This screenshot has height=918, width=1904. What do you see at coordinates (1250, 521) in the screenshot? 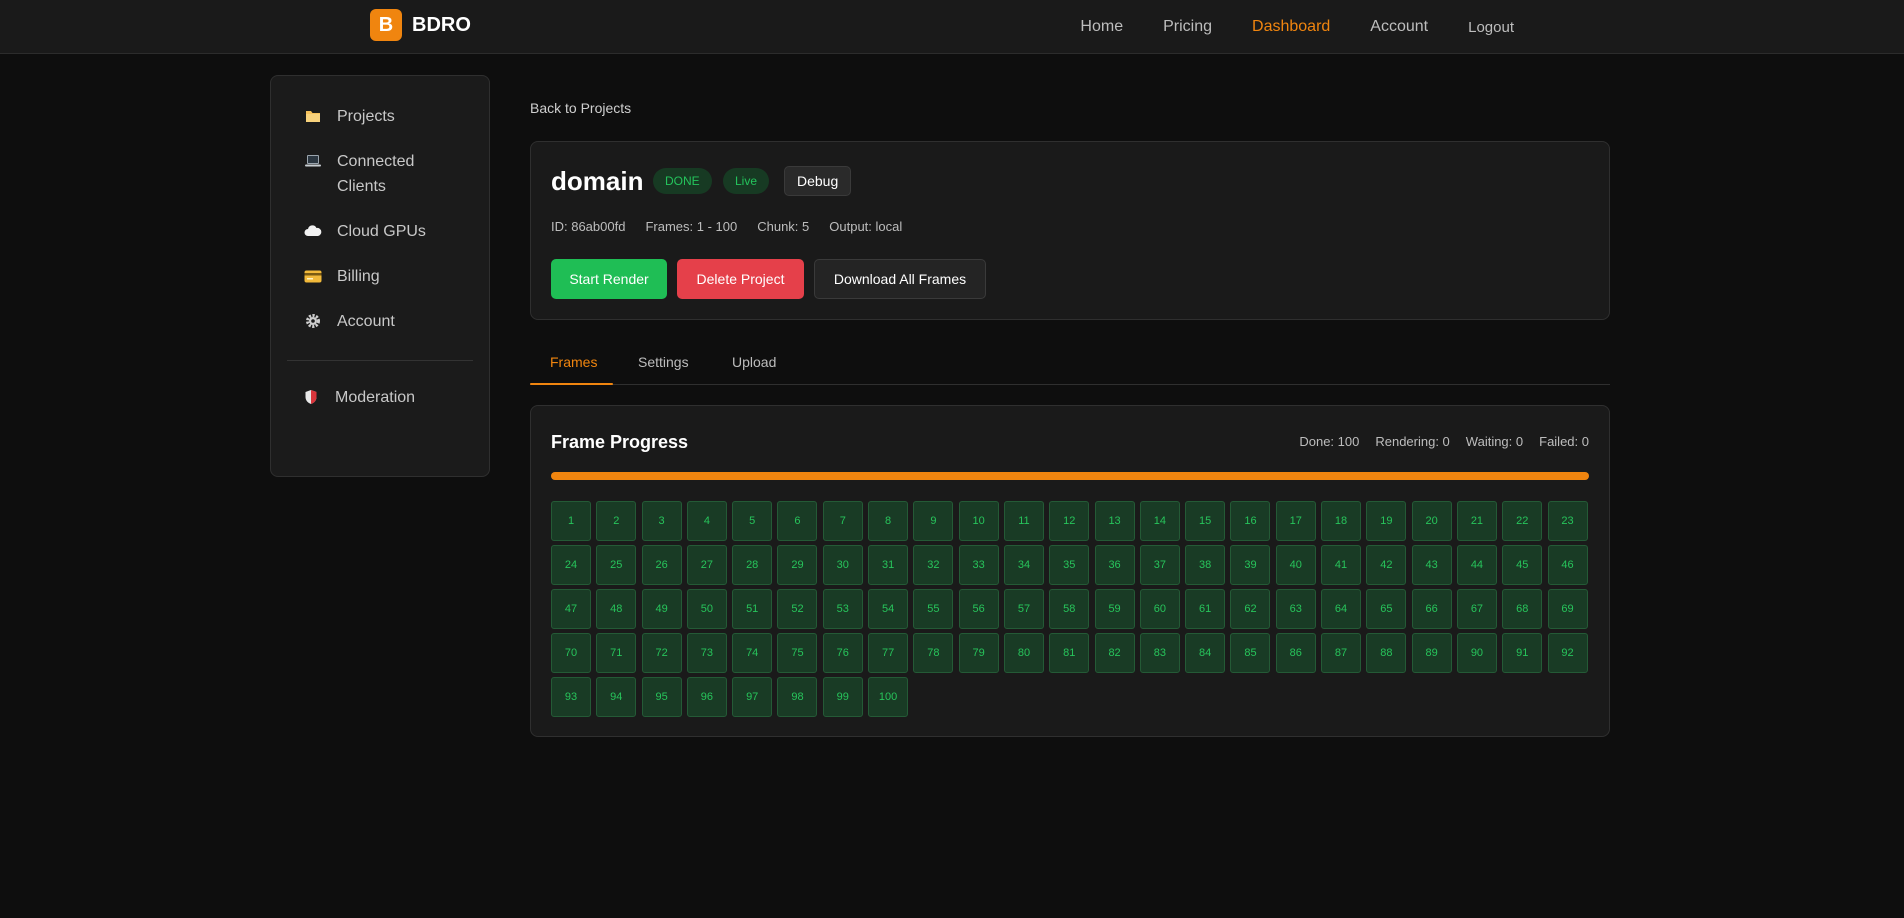
I see `frame-tile: 16` at bounding box center [1250, 521].